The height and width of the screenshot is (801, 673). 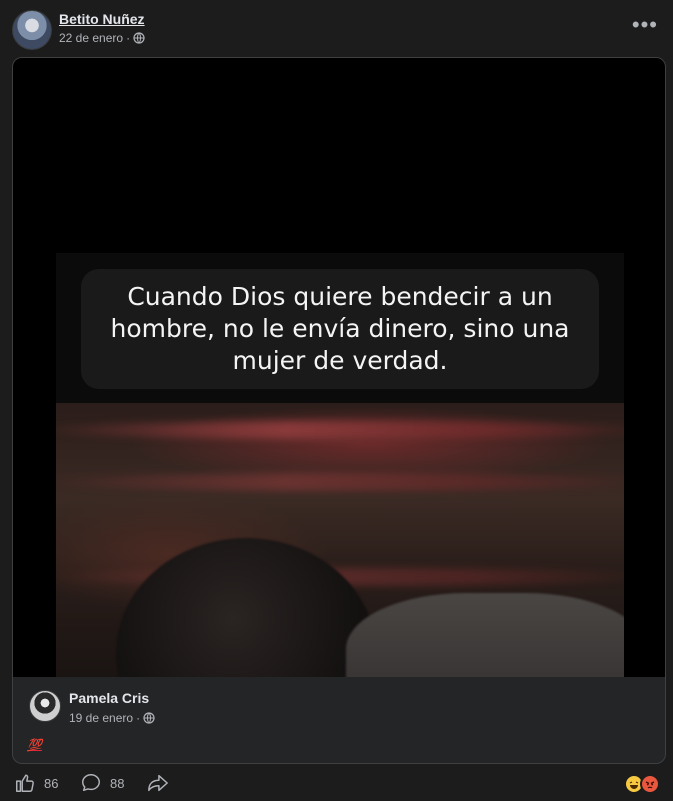 I want to click on original-post-header: Pamela Cris 19 de enero ·, so click(x=339, y=710).